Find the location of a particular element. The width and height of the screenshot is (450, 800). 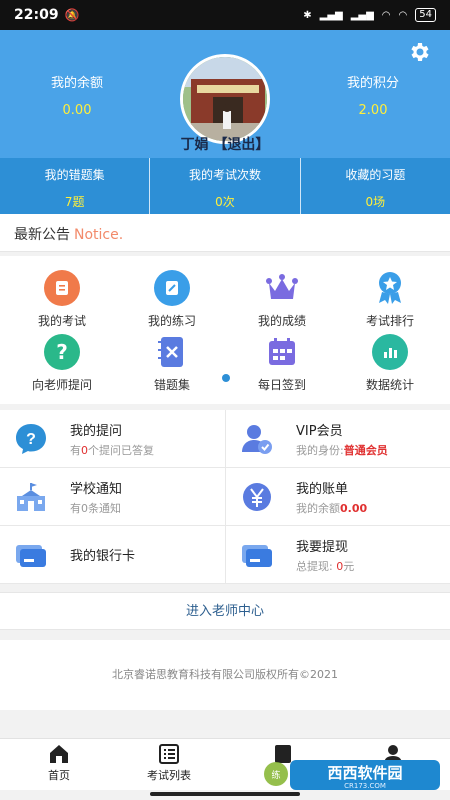

grid-item-my-practice: 我的练习 is located at coordinates (172, 299).